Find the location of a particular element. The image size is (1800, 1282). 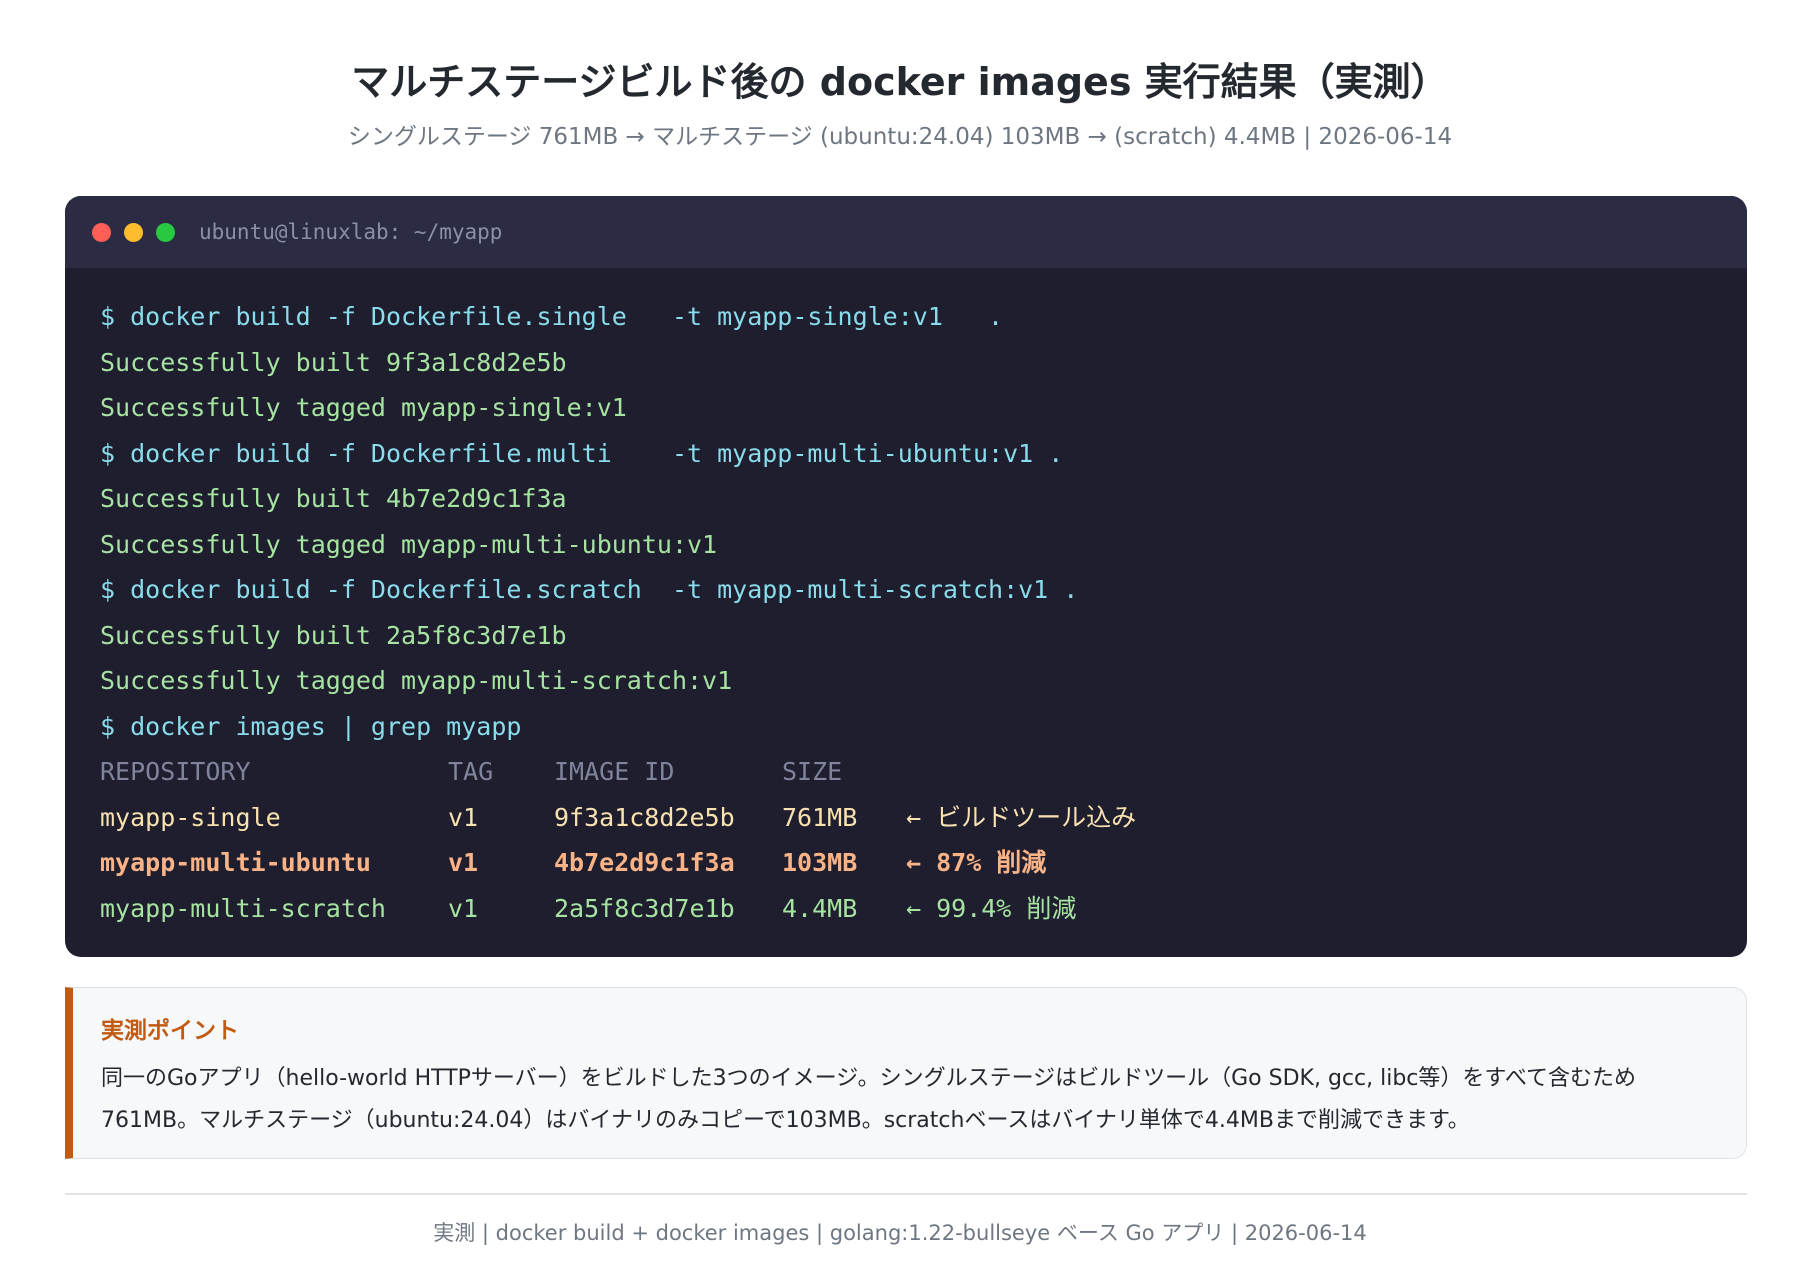

terminal-title: ubuntu@linuxlab: ~/myapp is located at coordinates (351, 232).